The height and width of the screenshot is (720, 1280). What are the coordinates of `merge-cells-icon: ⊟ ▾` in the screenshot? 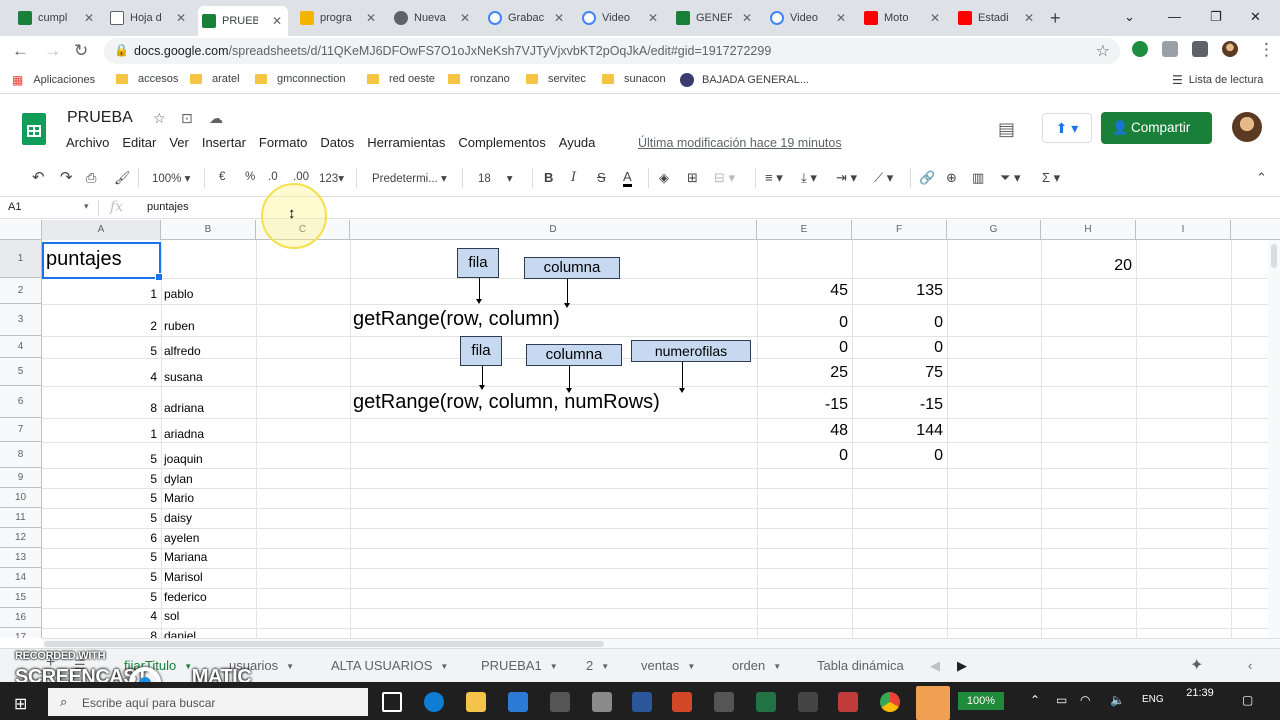 It's located at (724, 178).